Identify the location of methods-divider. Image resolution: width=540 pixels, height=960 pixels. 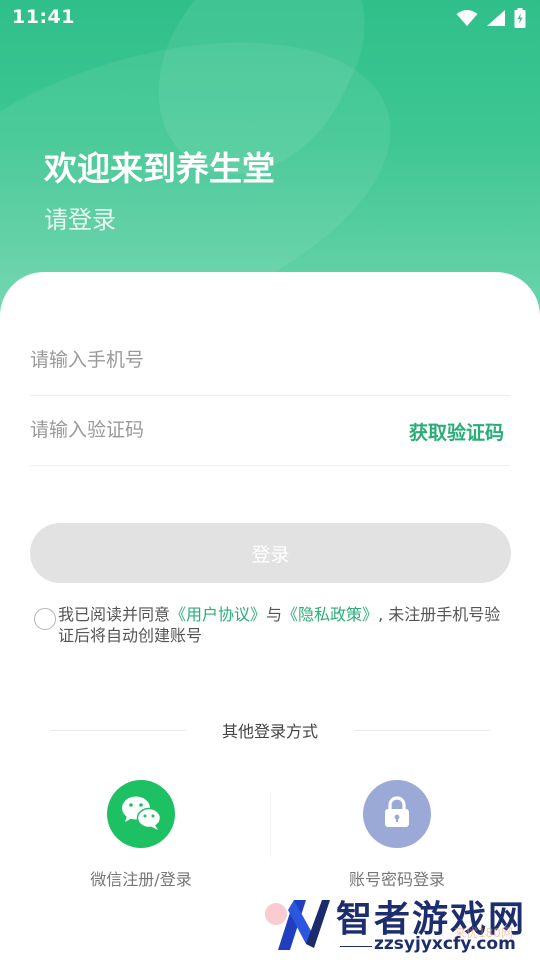
(270, 825).